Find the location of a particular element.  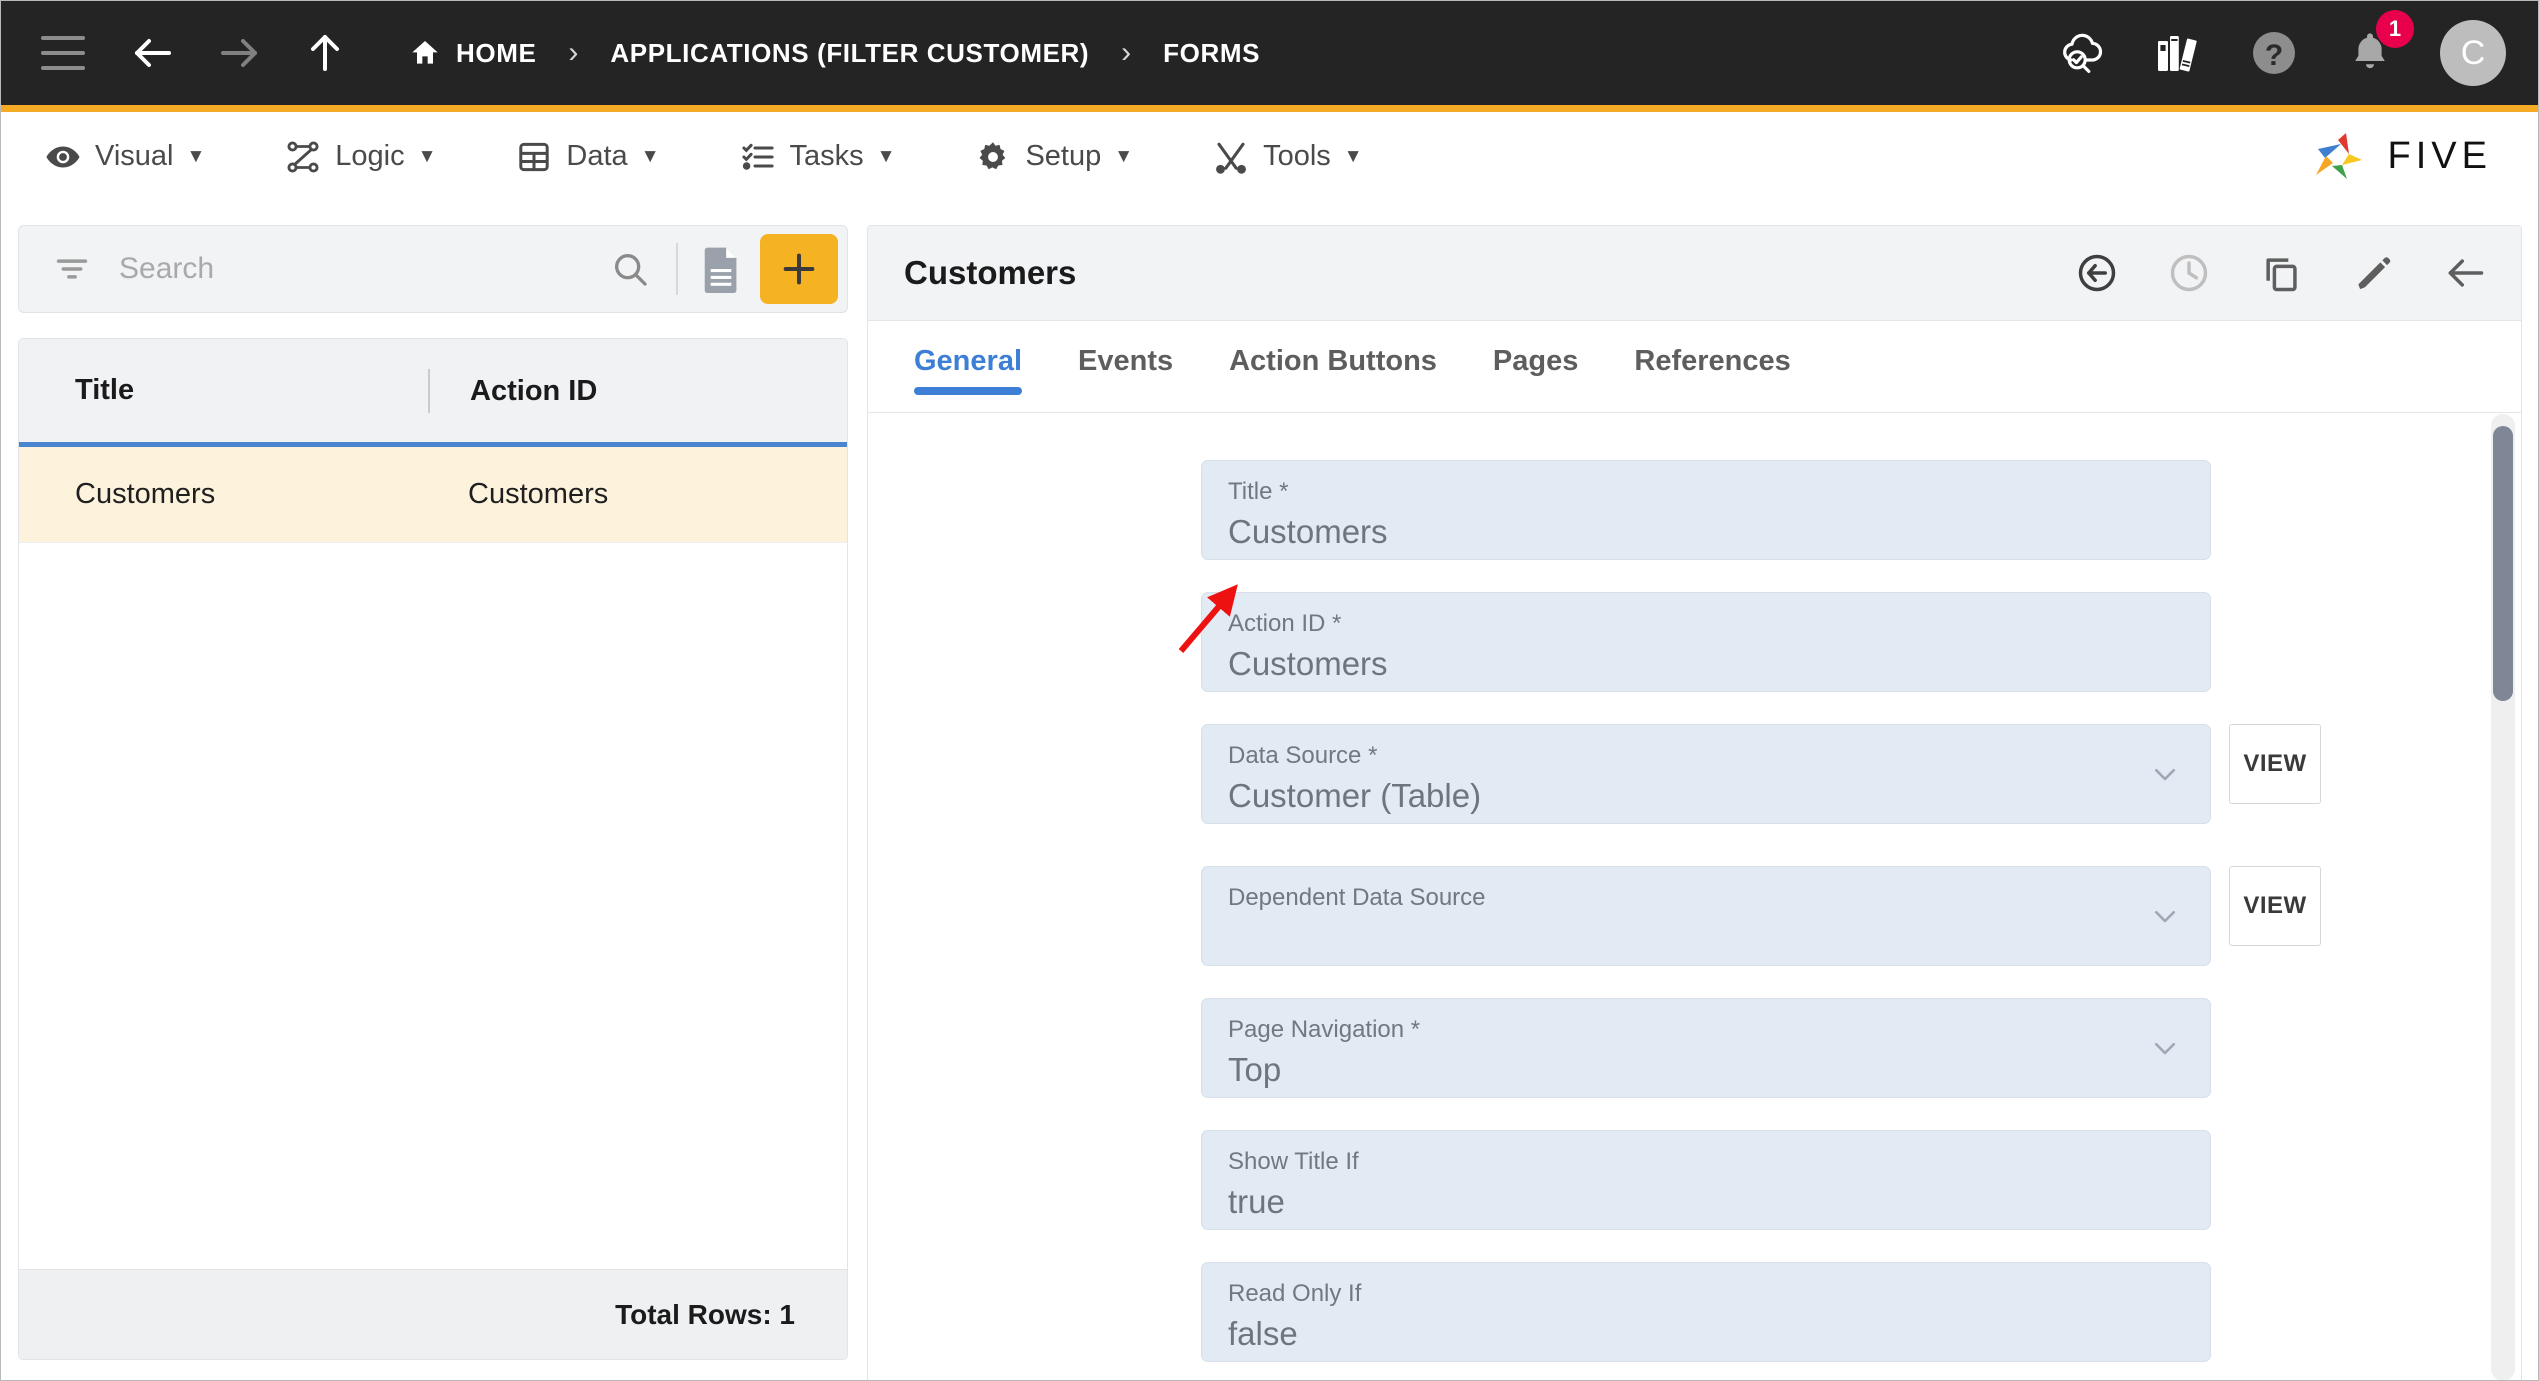

form-field-dependent-data-source: Dependent Data Source VIEW is located at coordinates (1761, 916).